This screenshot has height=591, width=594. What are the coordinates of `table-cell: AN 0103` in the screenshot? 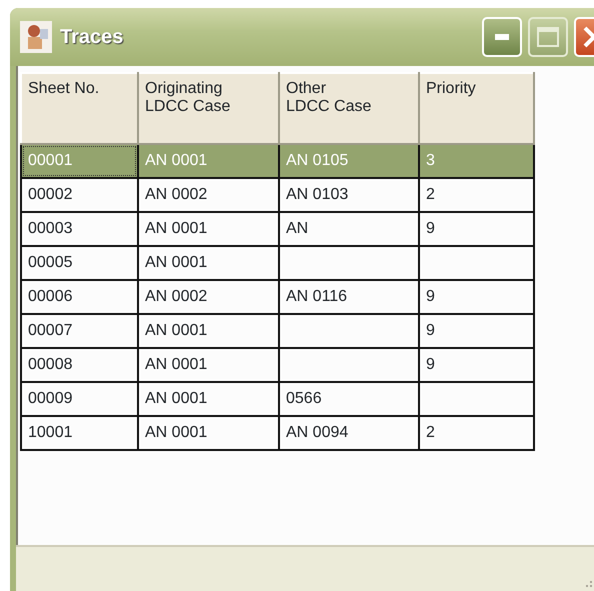 It's located at (349, 195).